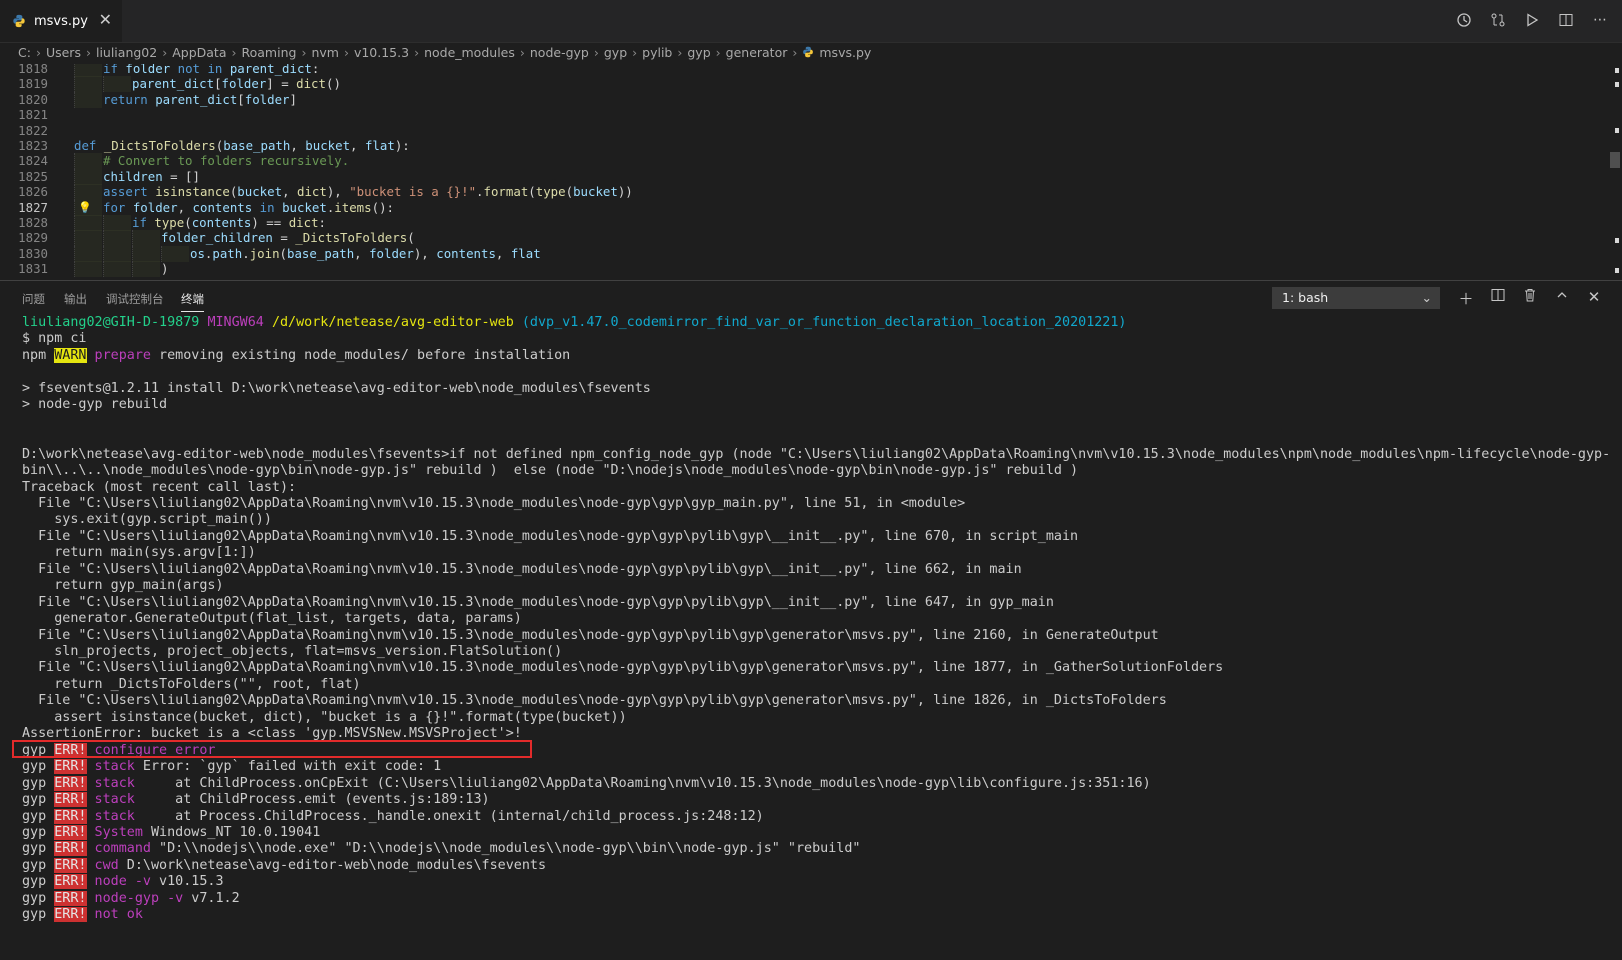 The width and height of the screenshot is (1622, 960). Describe the element at coordinates (199, 52) in the screenshot. I see `breadcrumb-item: AppData` at that location.